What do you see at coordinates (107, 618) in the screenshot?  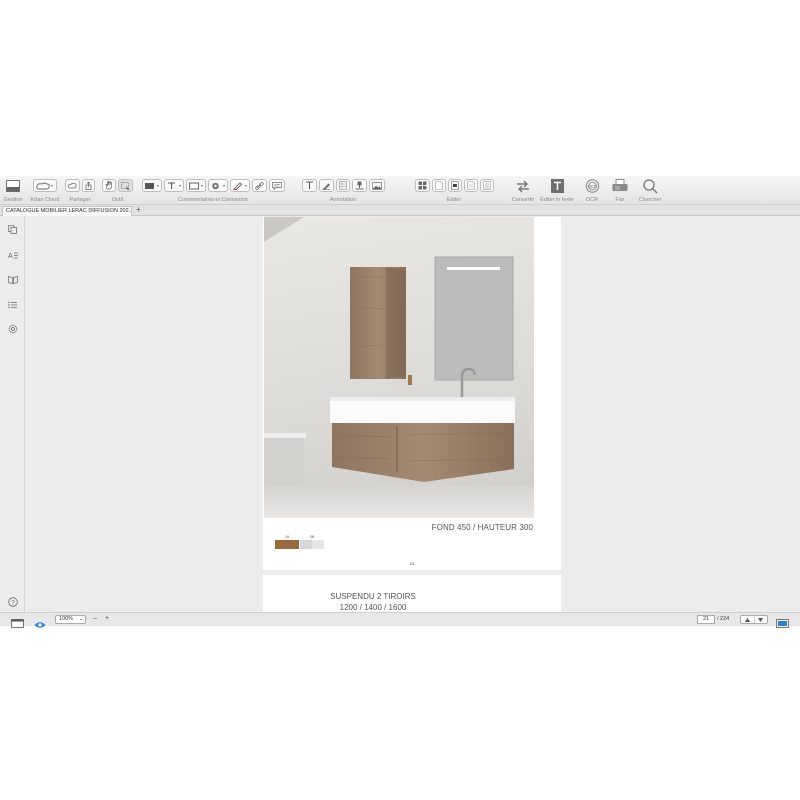 I see `zoom-in-button: +` at bounding box center [107, 618].